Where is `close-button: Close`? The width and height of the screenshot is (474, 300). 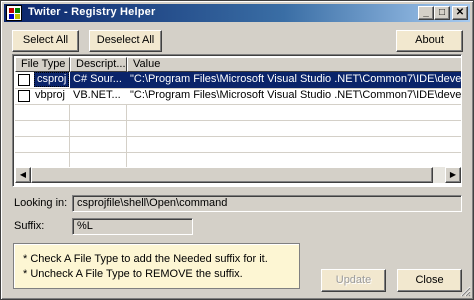
close-button: Close is located at coordinates (429, 280).